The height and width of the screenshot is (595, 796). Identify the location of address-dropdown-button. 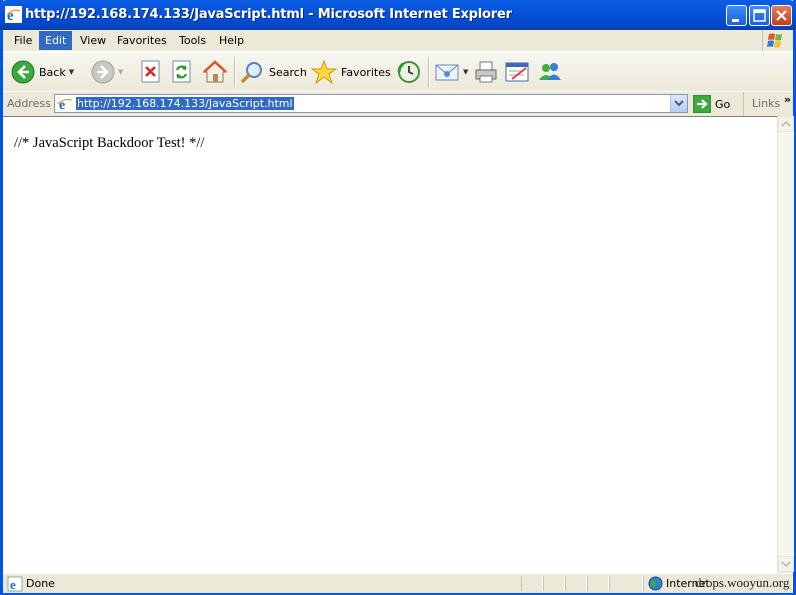
(678, 103).